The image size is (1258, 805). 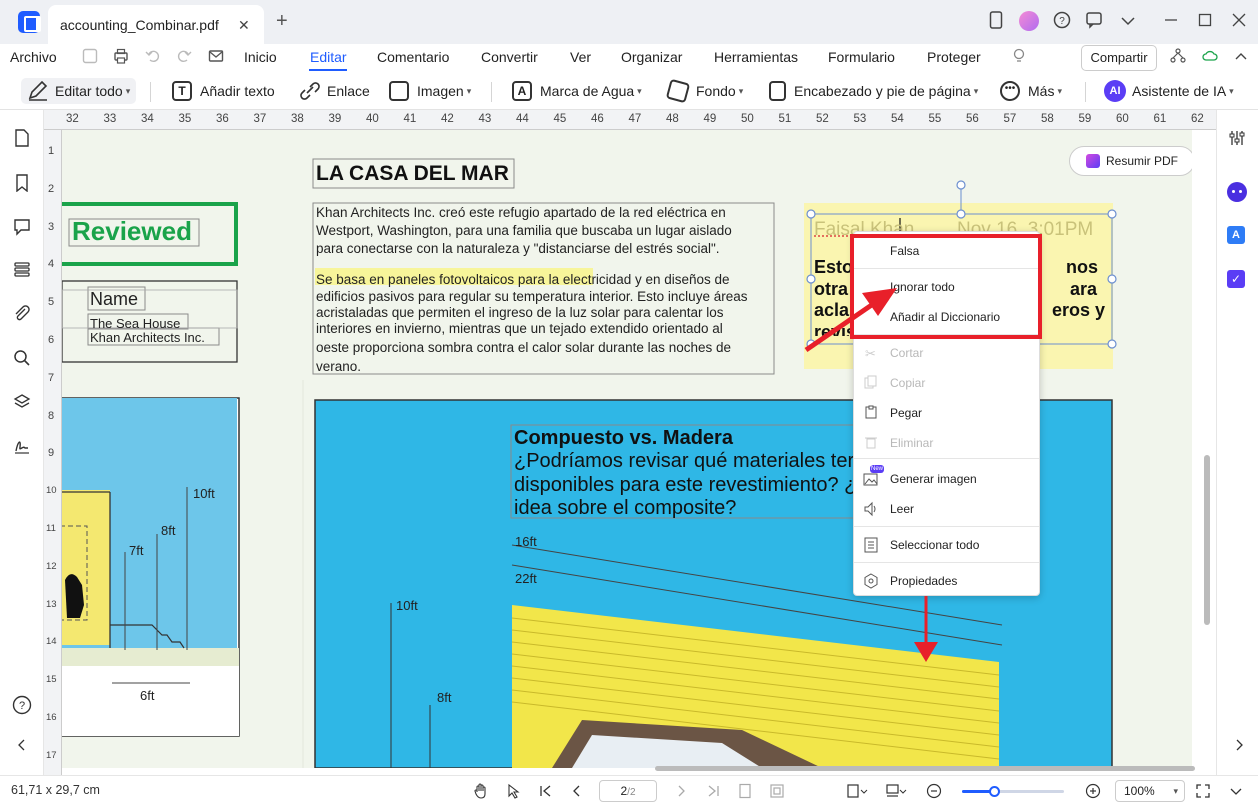 I want to click on translate-icon: A, so click(x=1237, y=236).